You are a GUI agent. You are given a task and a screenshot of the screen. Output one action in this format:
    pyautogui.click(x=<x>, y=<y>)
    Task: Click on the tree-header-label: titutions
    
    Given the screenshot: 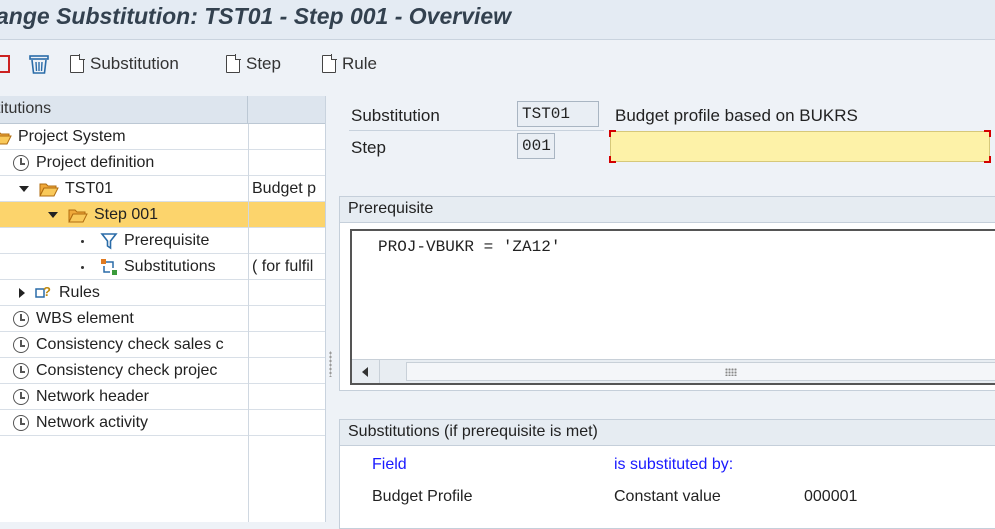 What is the action you would take?
    pyautogui.click(x=26, y=108)
    